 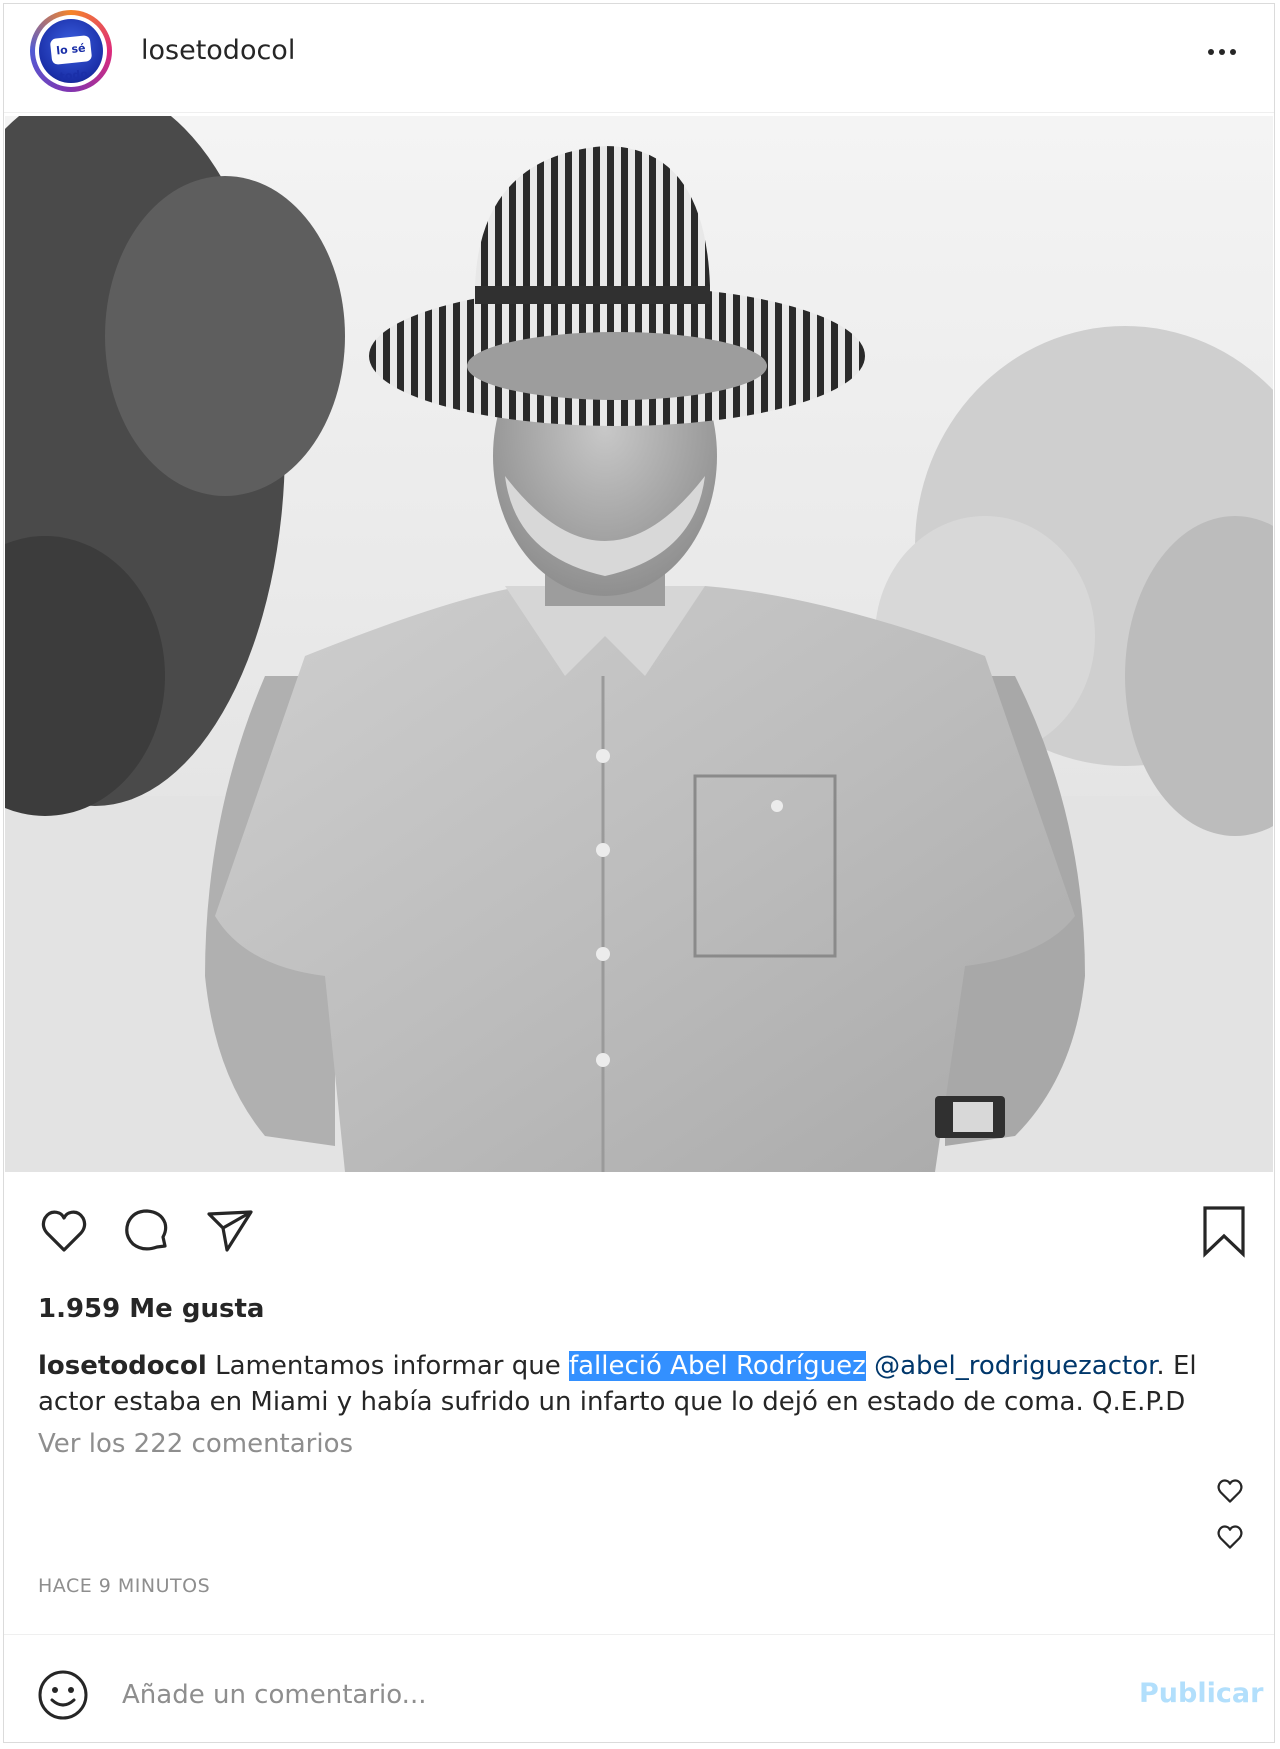 I want to click on post-actions, so click(x=639, y=1234).